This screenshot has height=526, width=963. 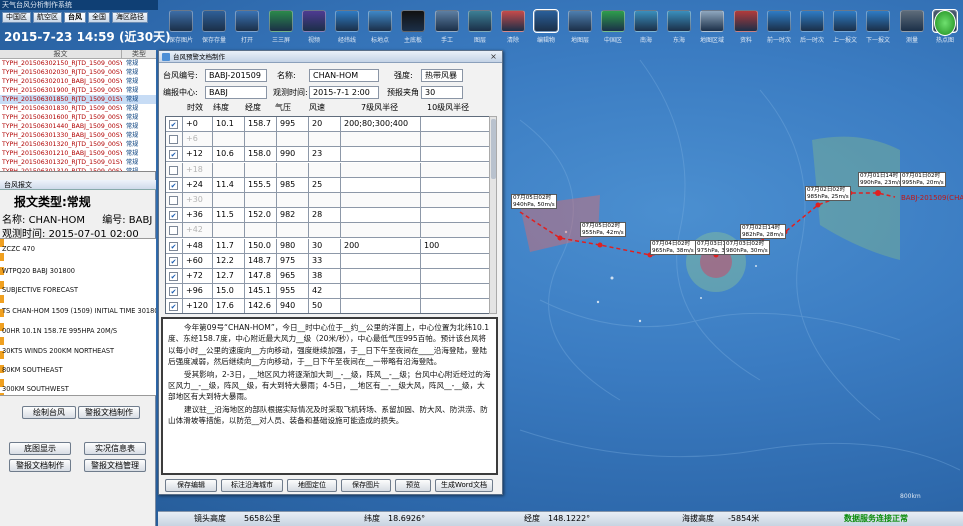 I want to click on tab-sea-route: 海区路径, so click(x=130, y=17).